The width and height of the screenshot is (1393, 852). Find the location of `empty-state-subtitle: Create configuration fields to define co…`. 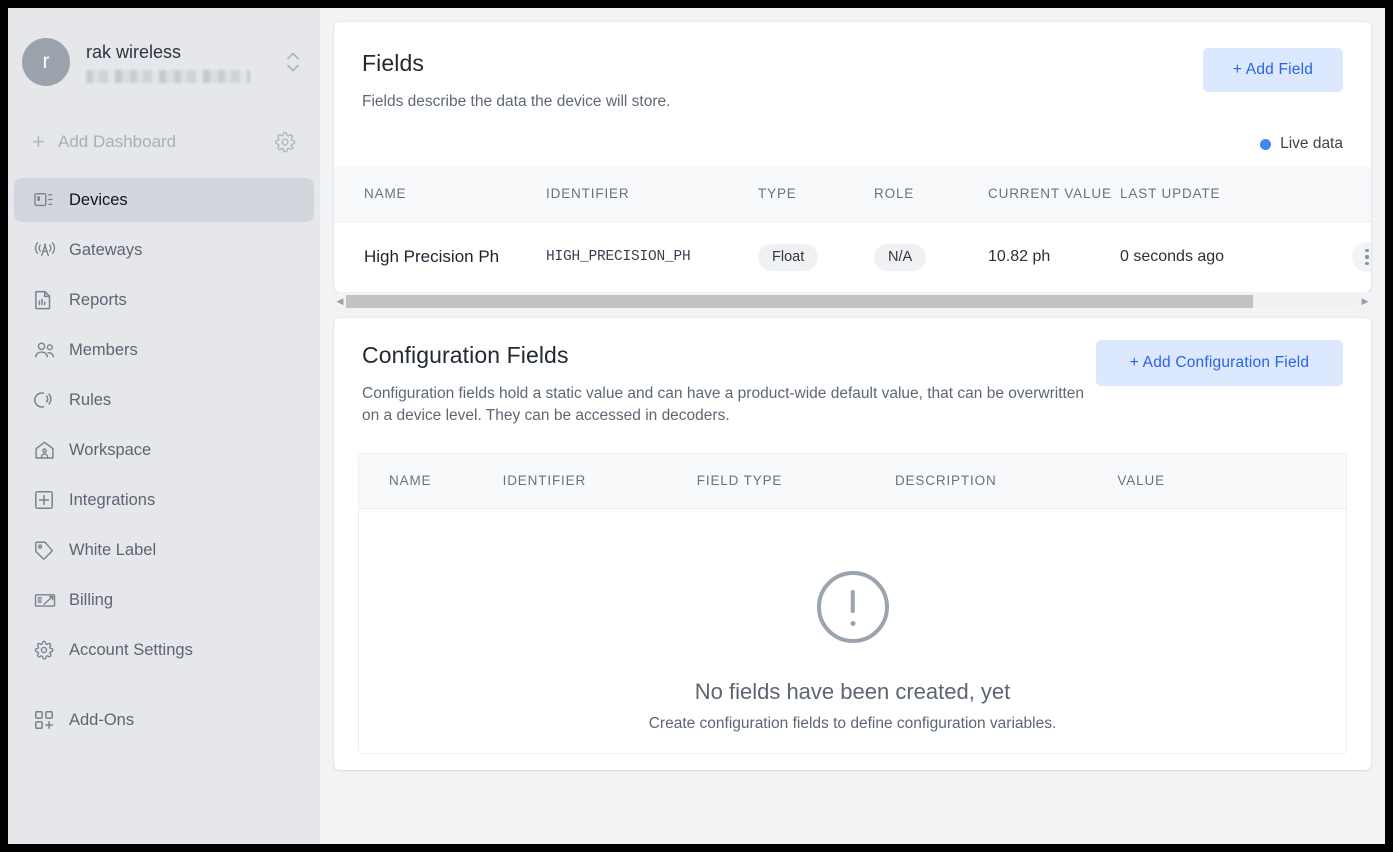

empty-state-subtitle: Create configuration fields to define co… is located at coordinates (852, 723).